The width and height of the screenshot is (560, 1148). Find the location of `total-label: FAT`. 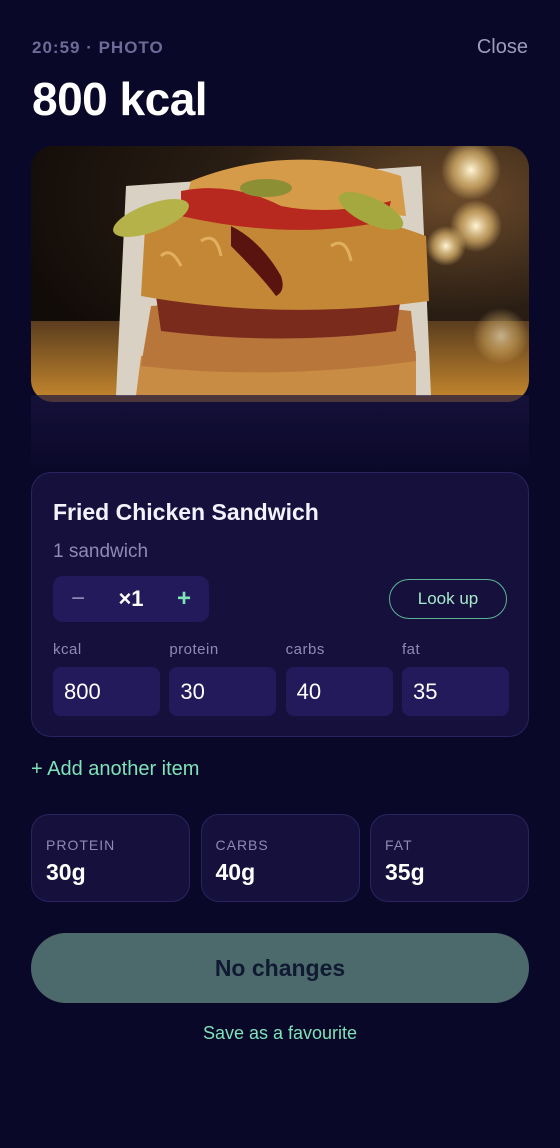

total-label: FAT is located at coordinates (399, 845).